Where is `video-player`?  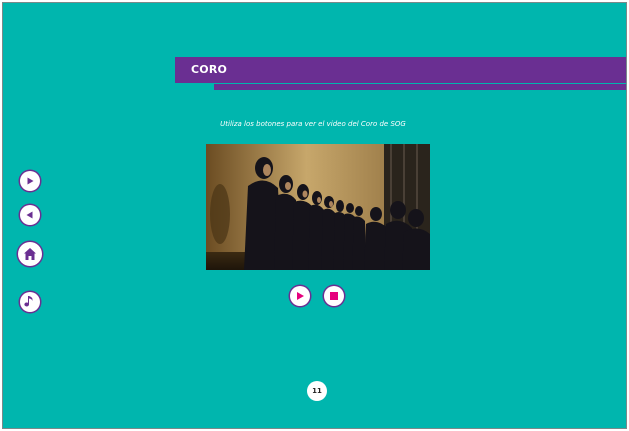 video-player is located at coordinates (318, 207).